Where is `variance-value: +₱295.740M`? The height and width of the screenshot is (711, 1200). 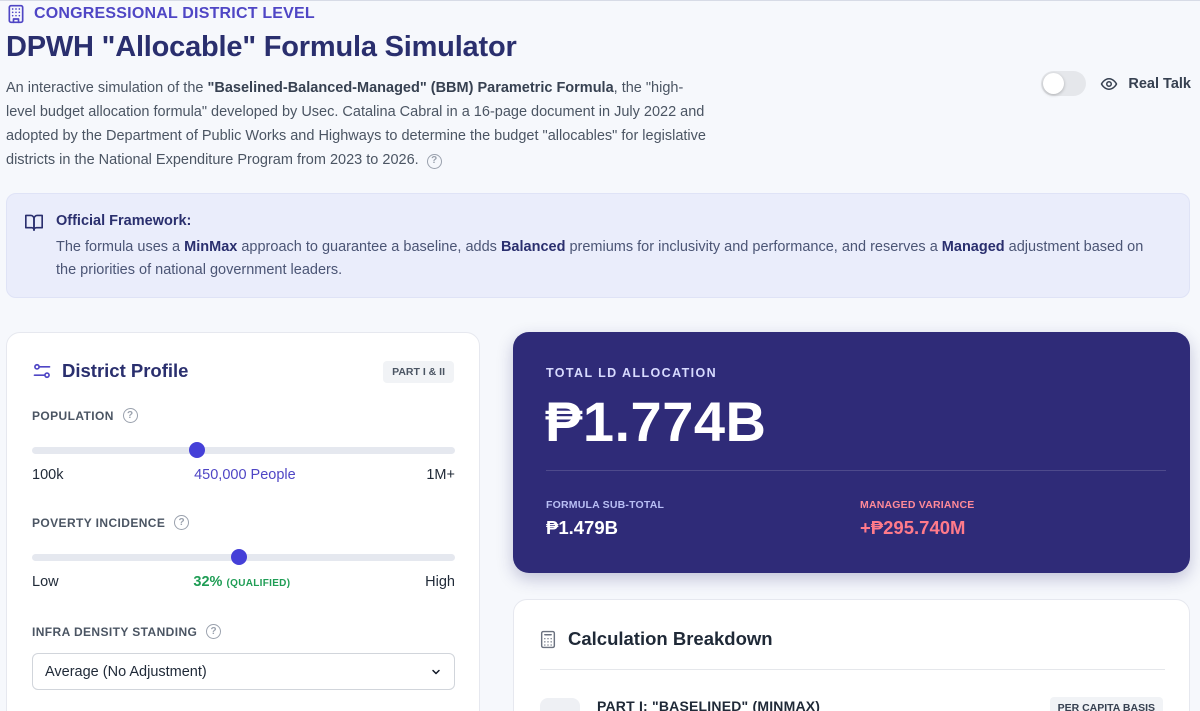
variance-value: +₱295.740M is located at coordinates (913, 527).